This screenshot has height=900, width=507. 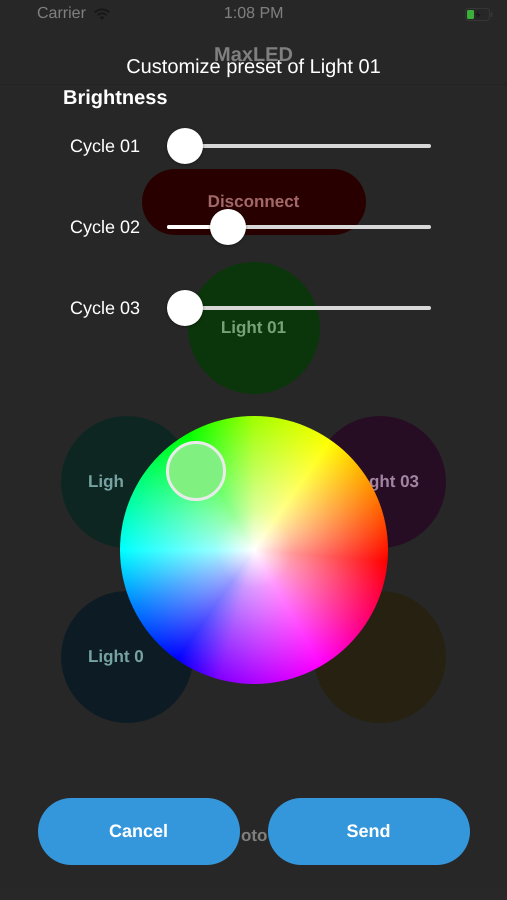 I want to click on light-label: Light 0, so click(x=116, y=657).